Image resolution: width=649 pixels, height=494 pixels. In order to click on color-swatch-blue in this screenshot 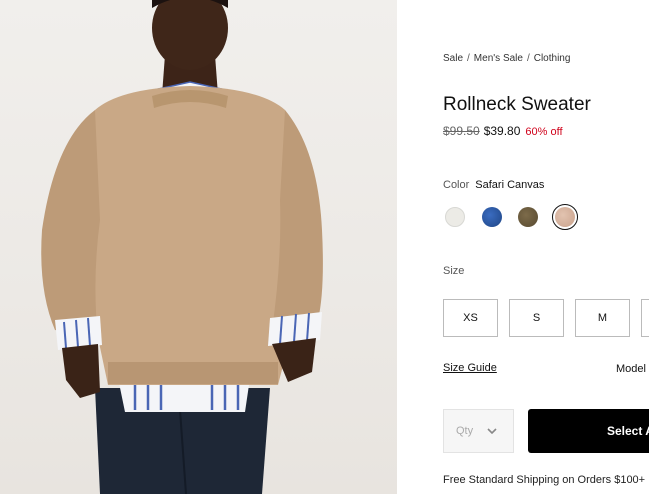, I will do `click(492, 217)`.